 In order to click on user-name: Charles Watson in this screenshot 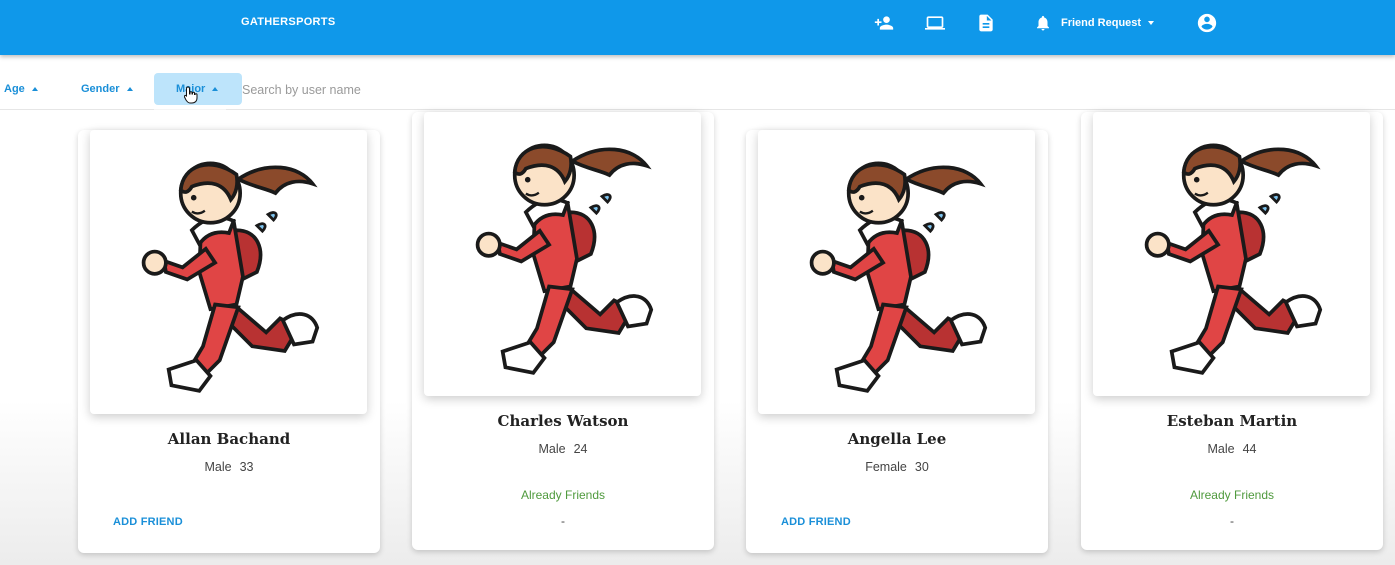, I will do `click(563, 421)`.